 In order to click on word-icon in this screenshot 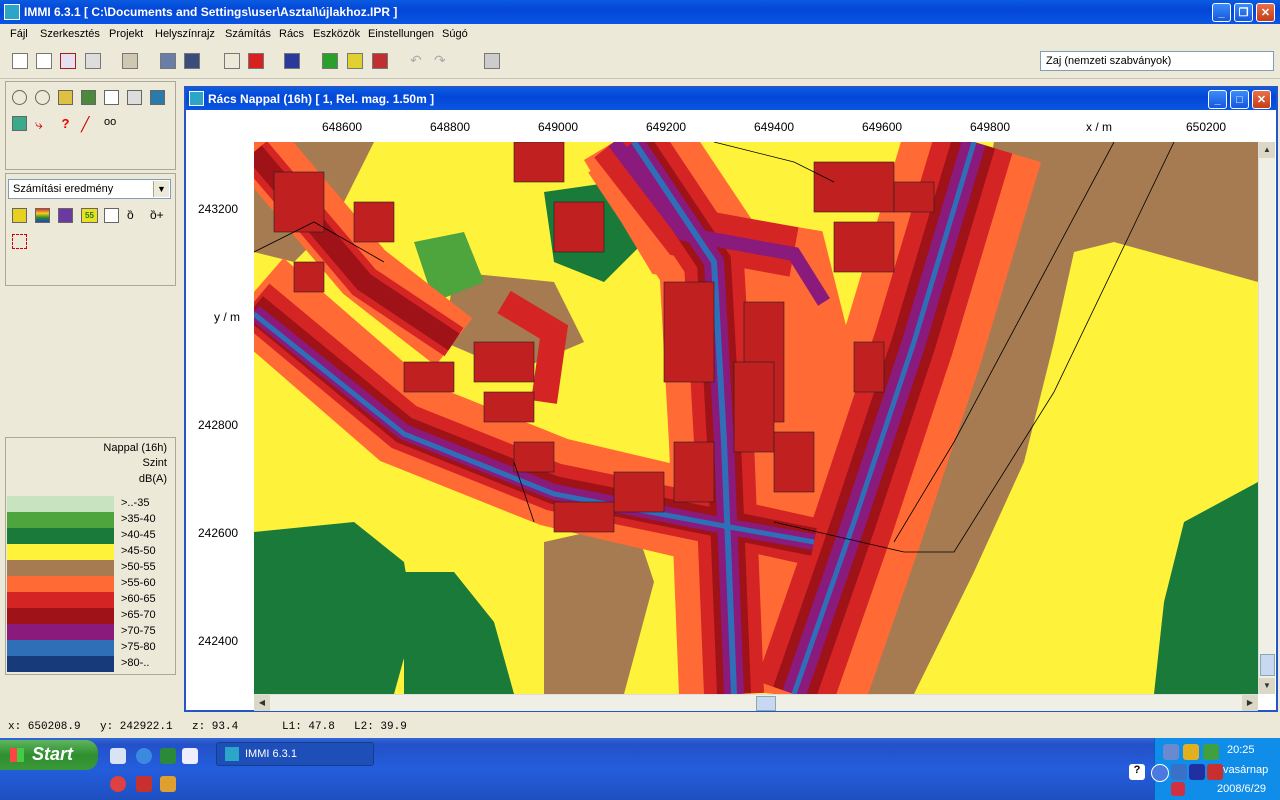, I will do `click(190, 756)`.